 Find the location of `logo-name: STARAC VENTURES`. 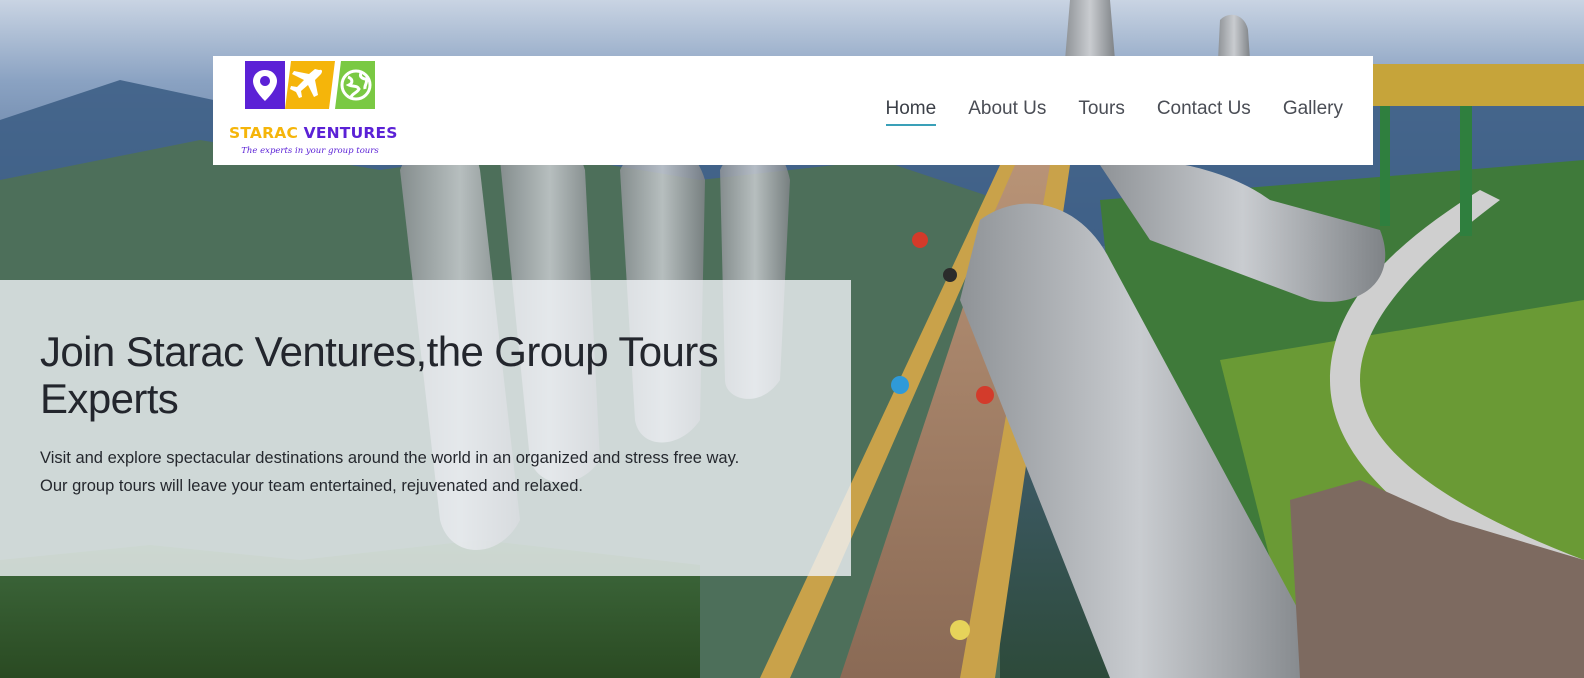

logo-name: STARAC VENTURES is located at coordinates (313, 133).